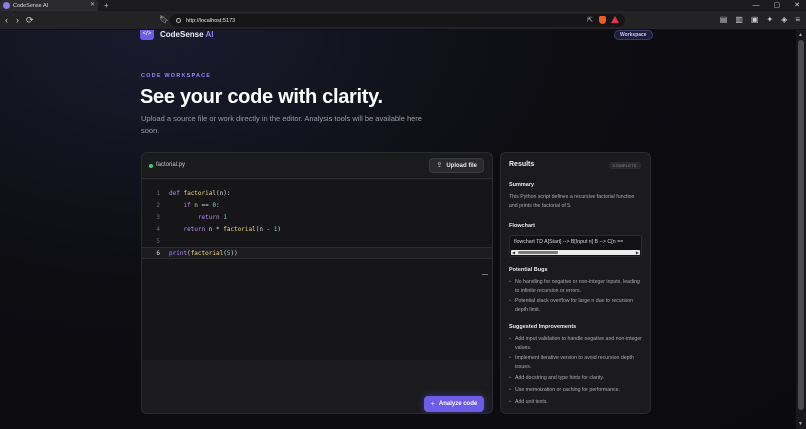 This screenshot has height=429, width=806. Describe the element at coordinates (176, 76) in the screenshot. I see `hero-eyebrow: CODE WORKSPACE` at that location.